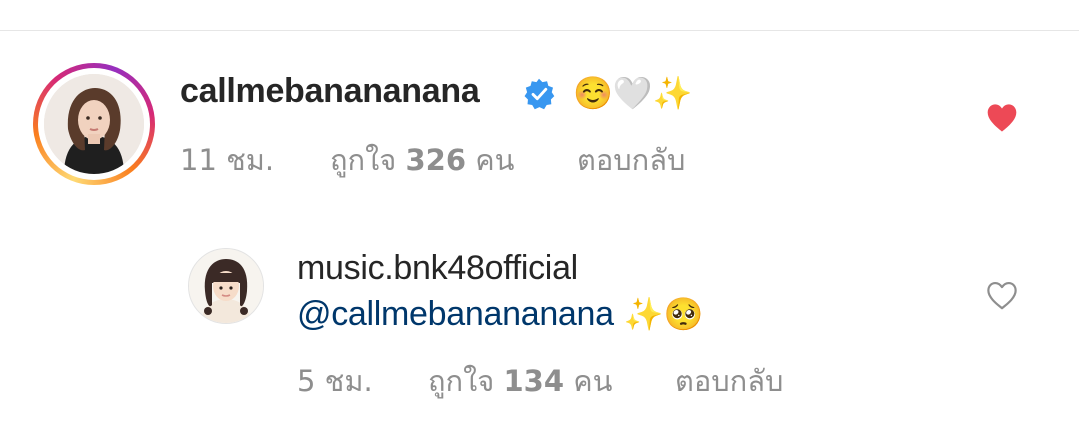  Describe the element at coordinates (436, 160) in the screenshot. I see `comment-likes-count: 326` at that location.